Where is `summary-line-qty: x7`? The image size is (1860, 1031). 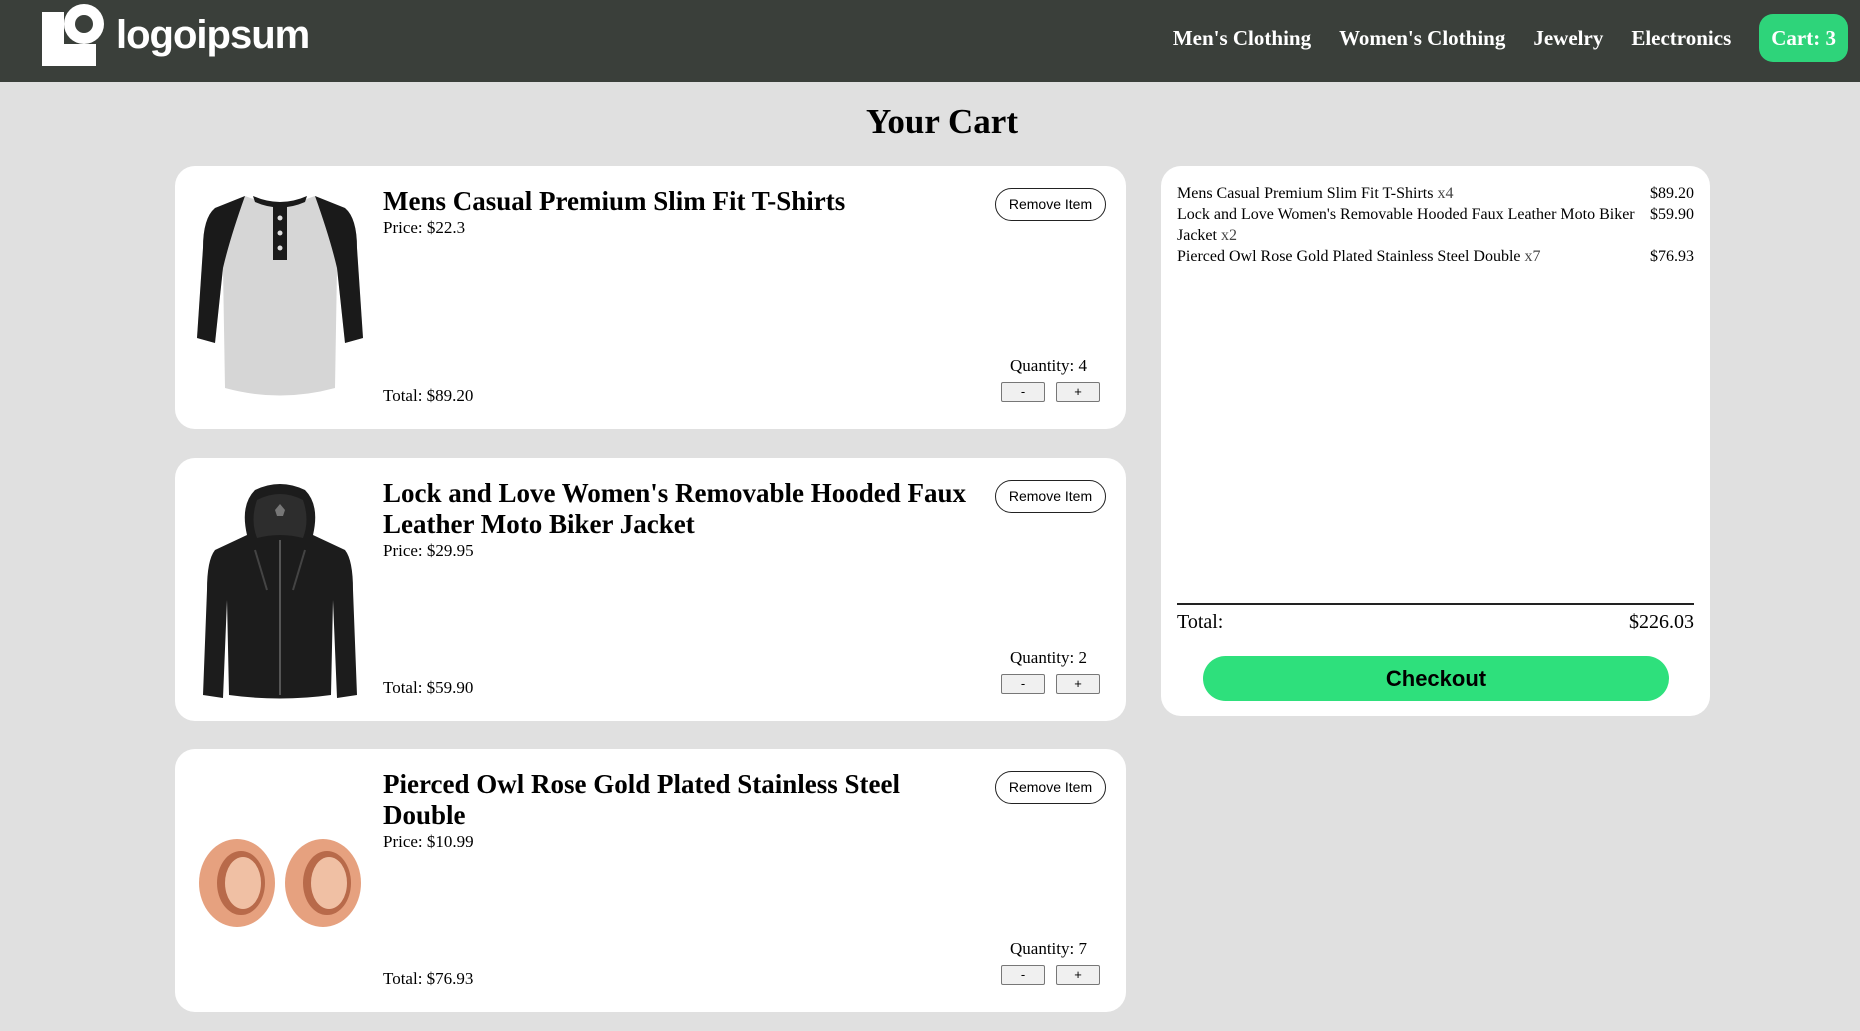
summary-line-qty: x7 is located at coordinates (1532, 256).